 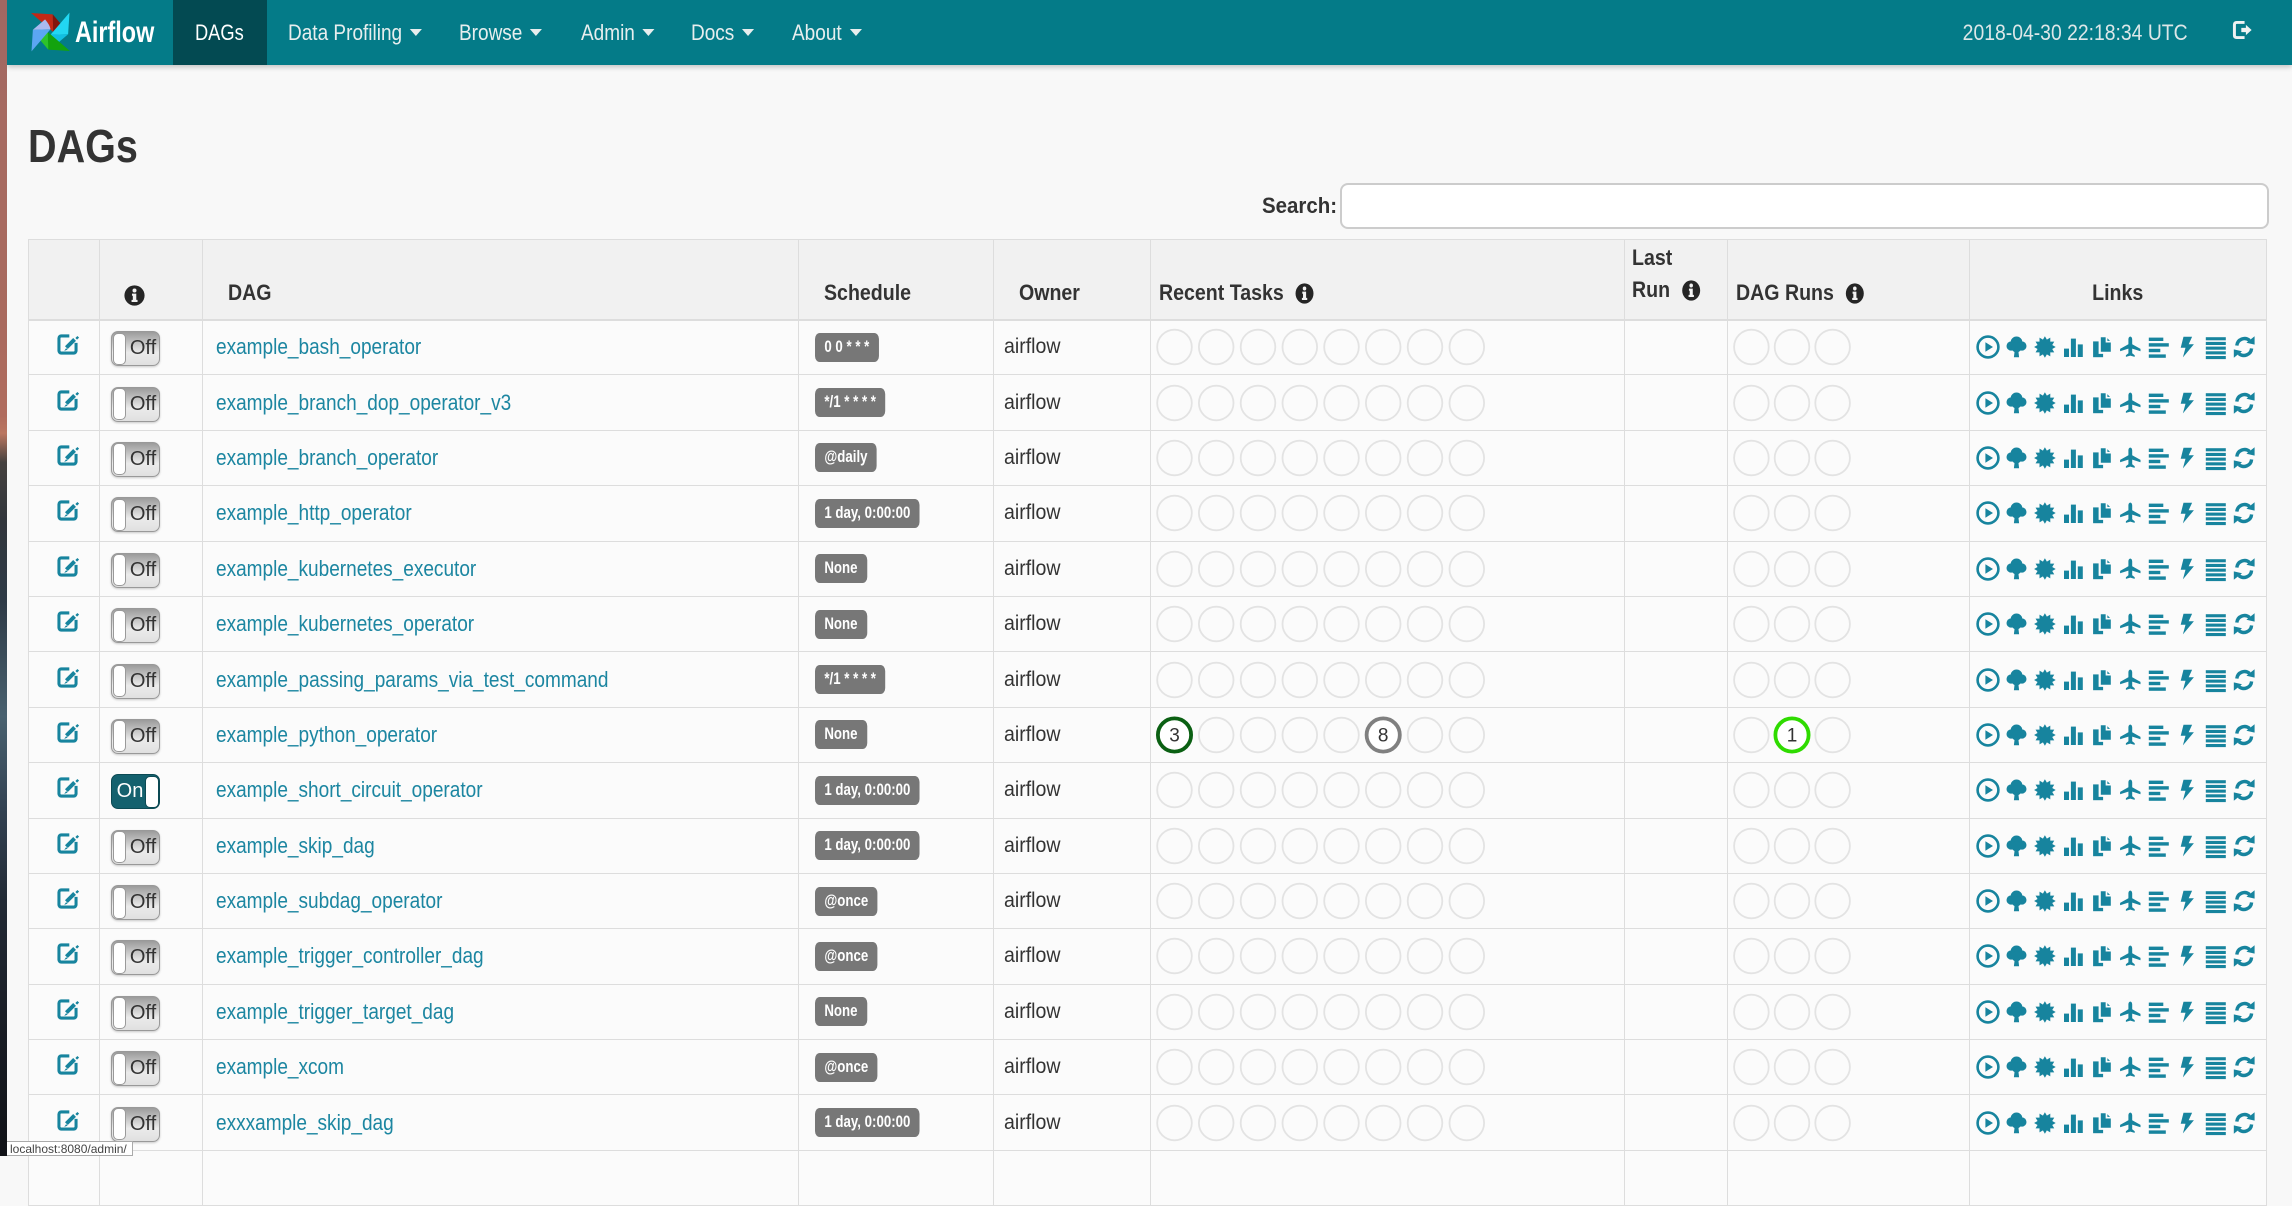 What do you see at coordinates (1382, 735) in the screenshot?
I see `svg-text: 8` at bounding box center [1382, 735].